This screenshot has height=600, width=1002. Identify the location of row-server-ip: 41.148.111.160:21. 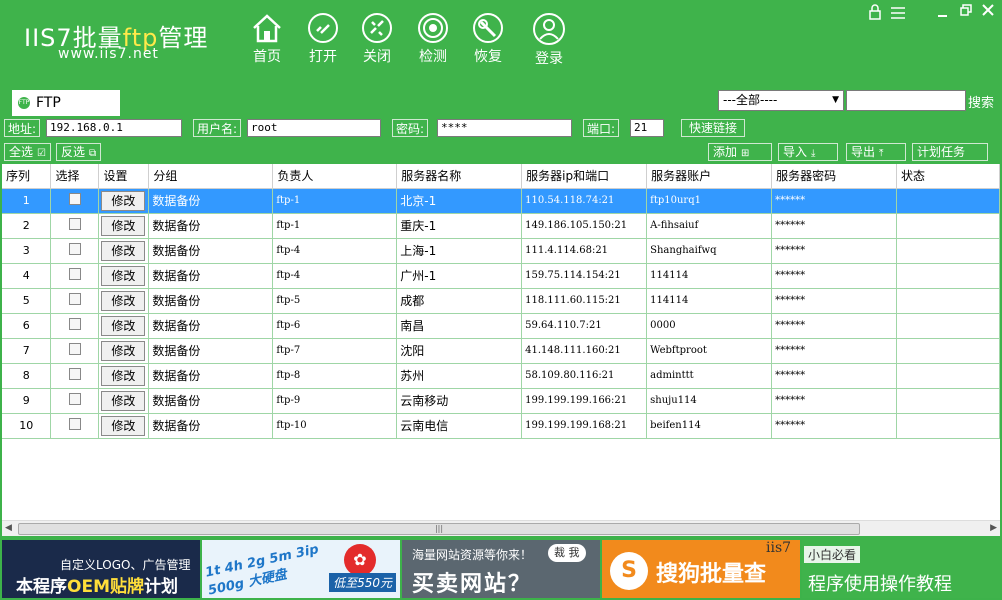
(584, 351).